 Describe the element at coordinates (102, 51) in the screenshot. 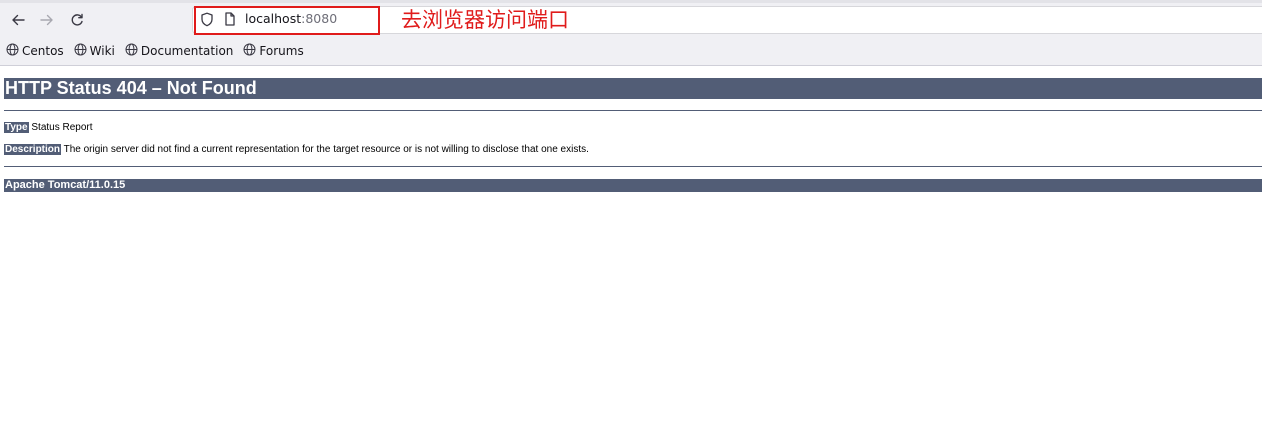

I see `bookmark-label: Wiki` at that location.